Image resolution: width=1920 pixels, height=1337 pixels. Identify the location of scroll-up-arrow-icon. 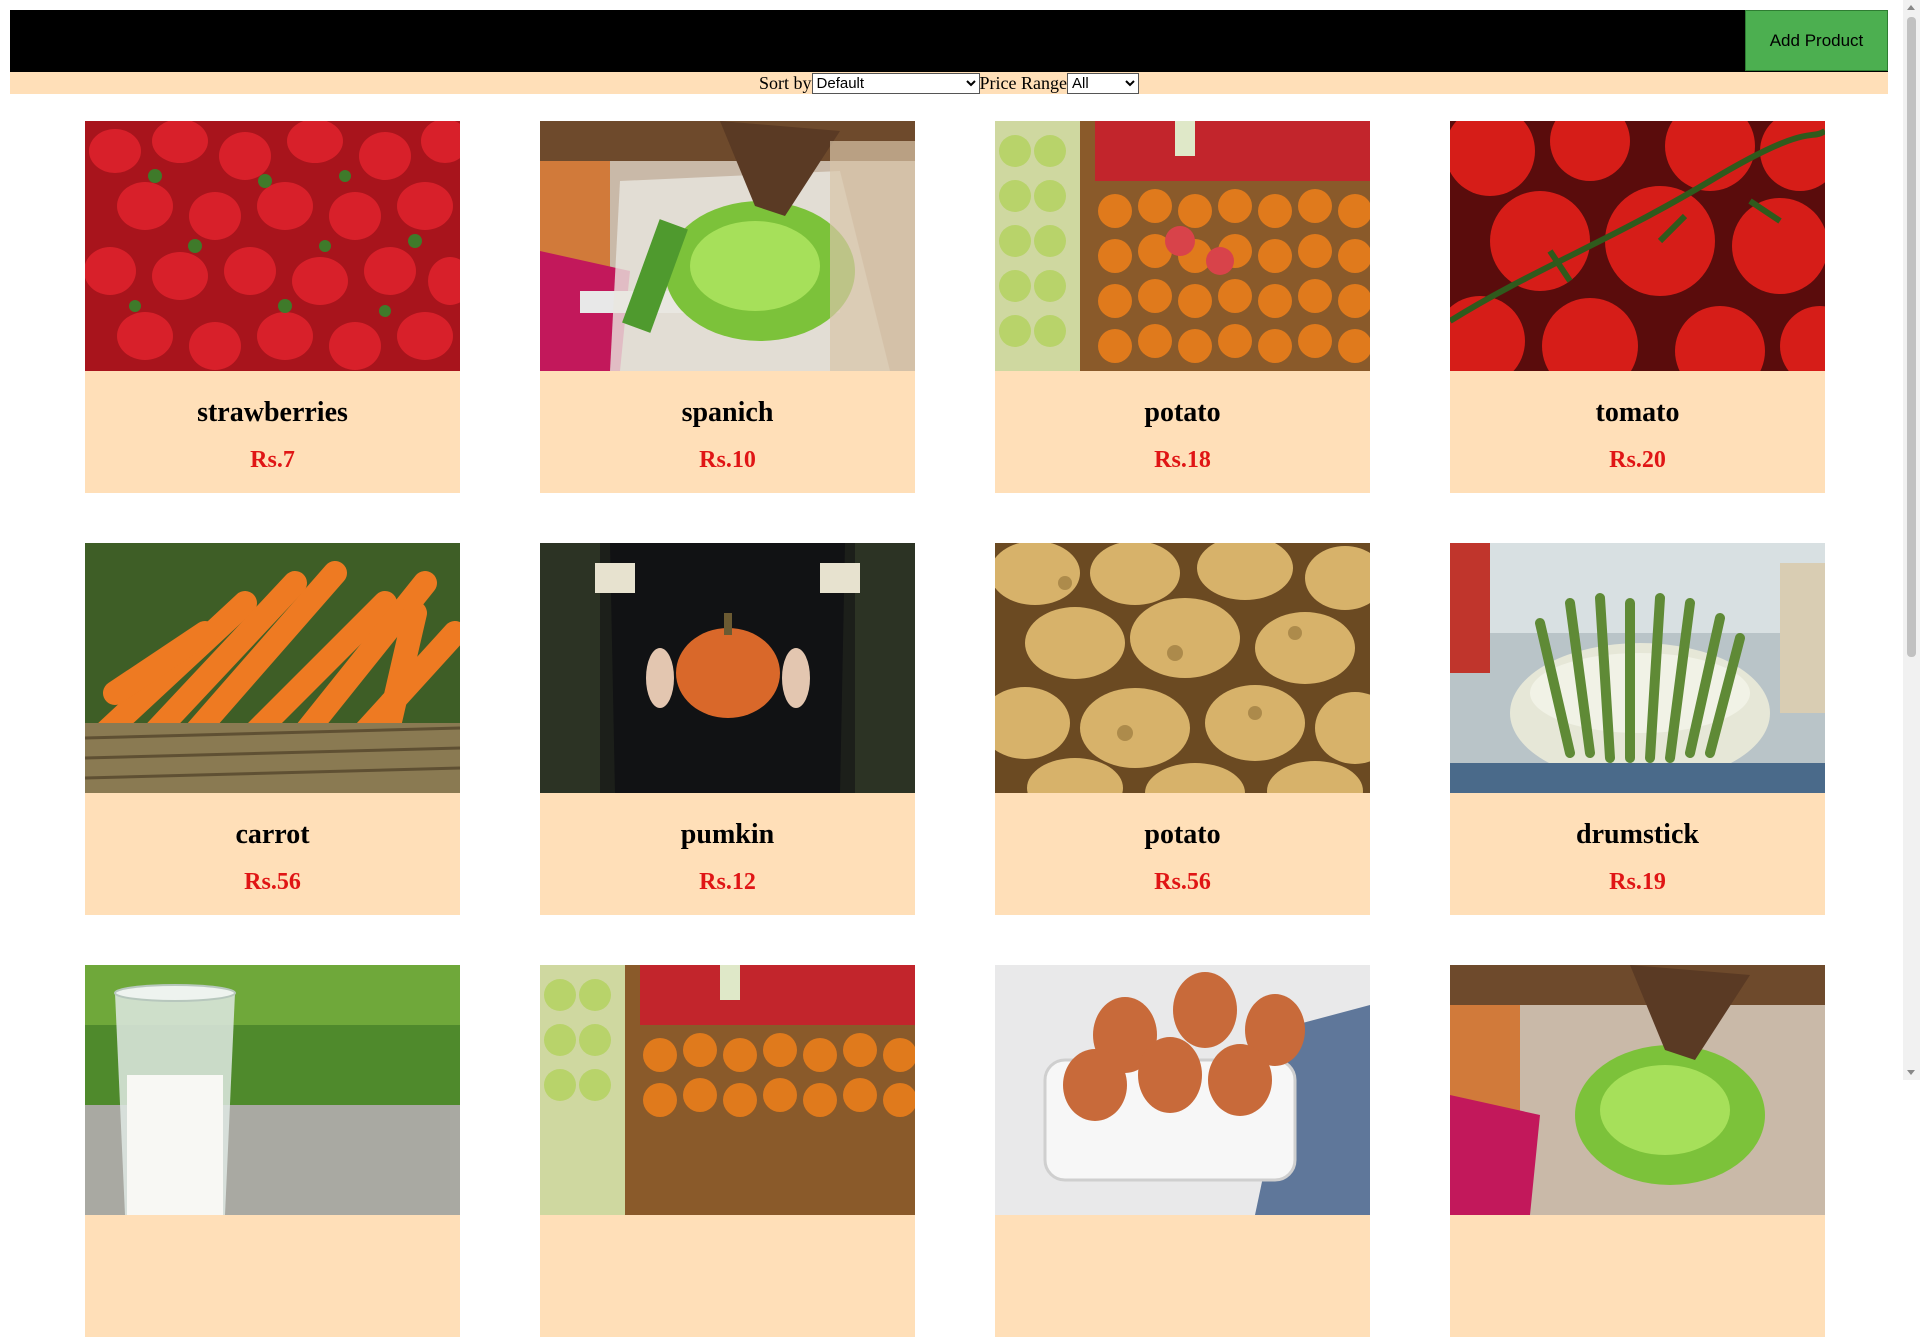
(1911, 7).